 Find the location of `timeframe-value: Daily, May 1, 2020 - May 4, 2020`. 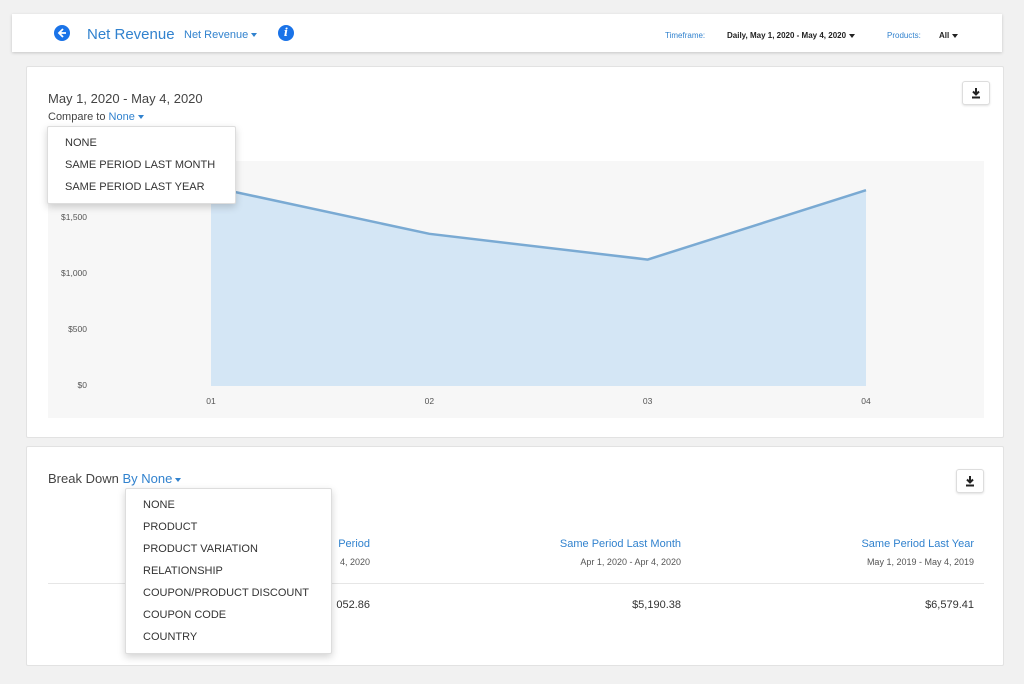

timeframe-value: Daily, May 1, 2020 - May 4, 2020 is located at coordinates (787, 35).